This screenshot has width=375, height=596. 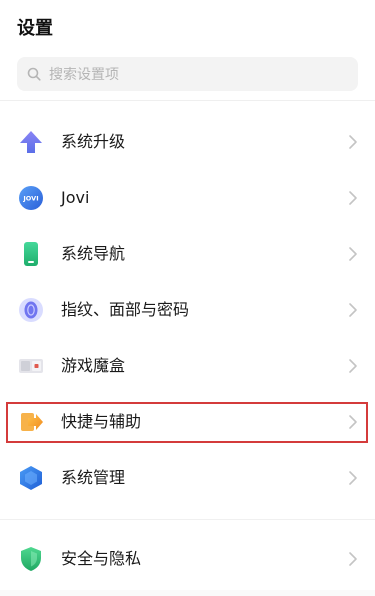 I want to click on settings-item-system-management: 系统管理, so click(x=187, y=478).